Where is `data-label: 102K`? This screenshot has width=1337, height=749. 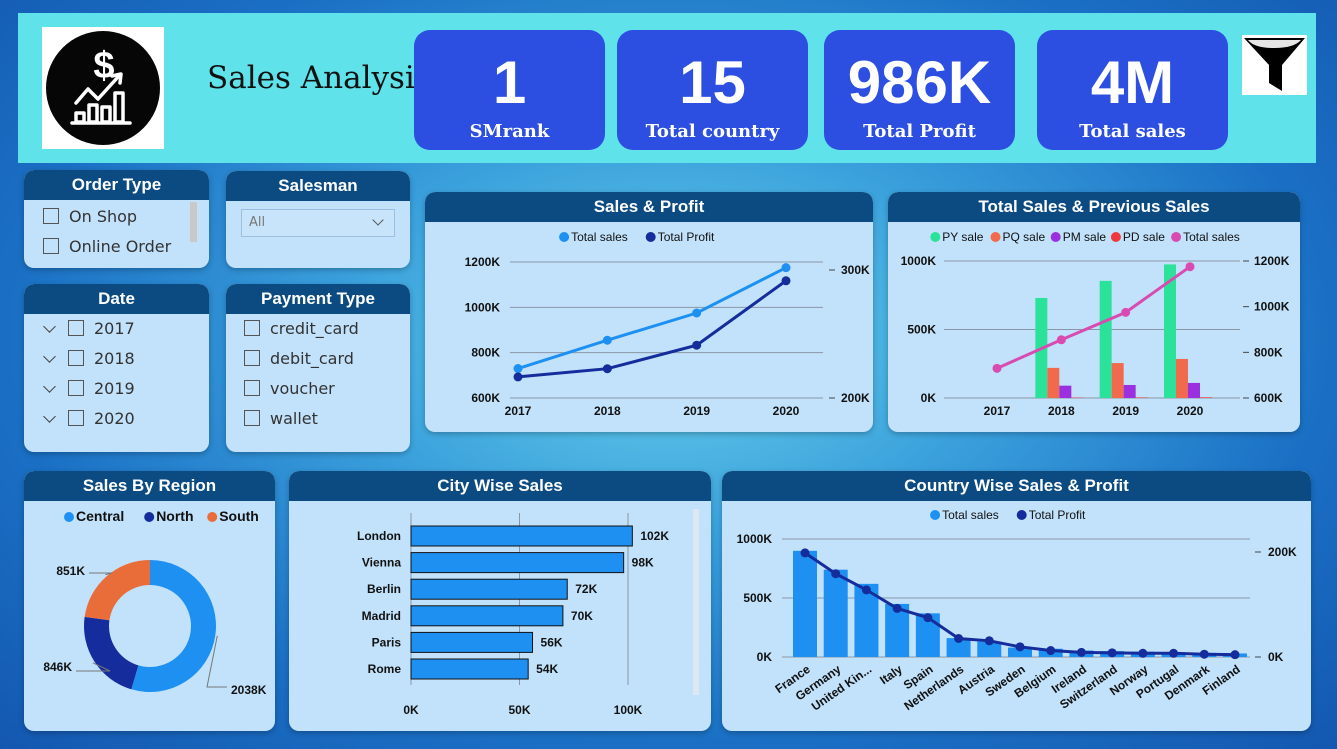
data-label: 102K is located at coordinates (654, 536).